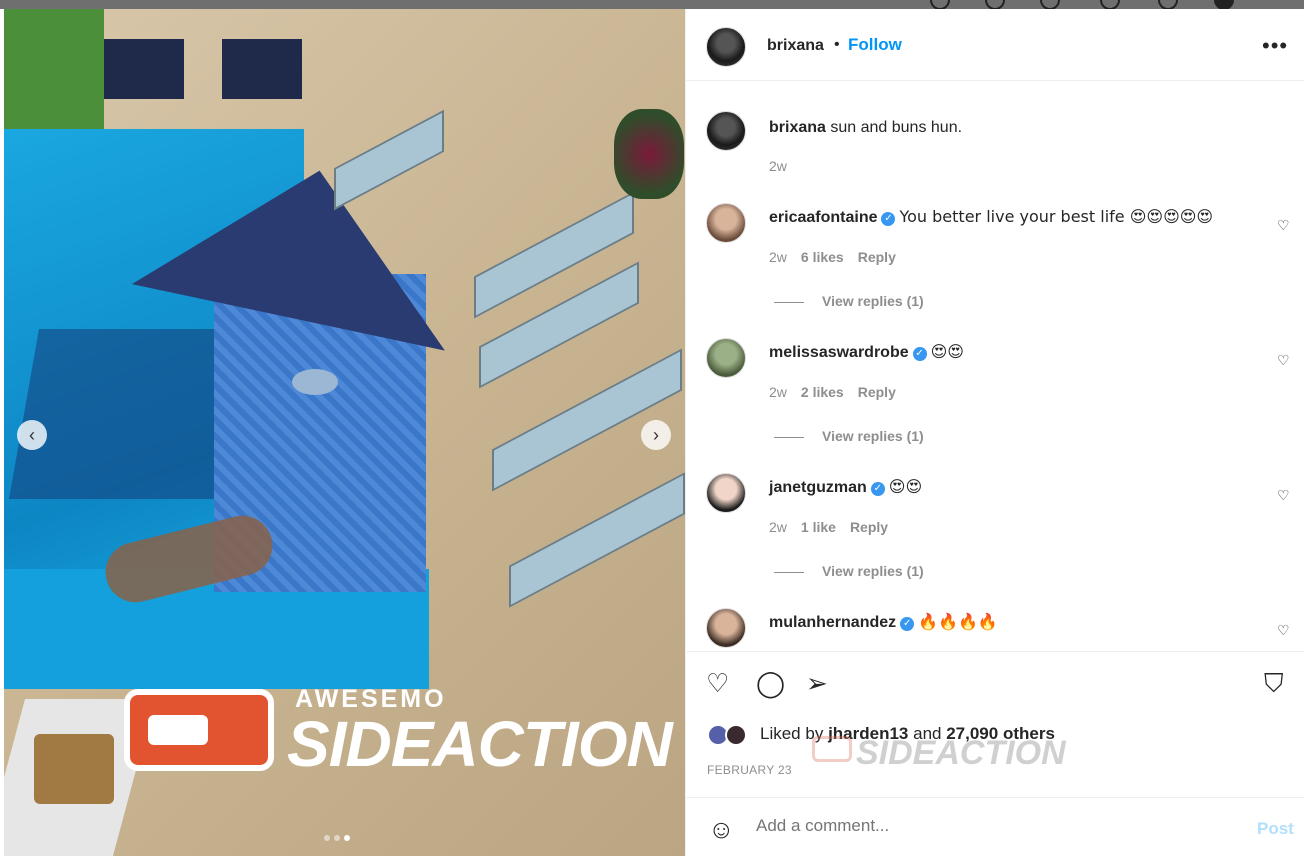 Image resolution: width=1304 pixels, height=856 pixels. What do you see at coordinates (832, 622) in the screenshot?
I see `comment-username: mulanhernandez` at bounding box center [832, 622].